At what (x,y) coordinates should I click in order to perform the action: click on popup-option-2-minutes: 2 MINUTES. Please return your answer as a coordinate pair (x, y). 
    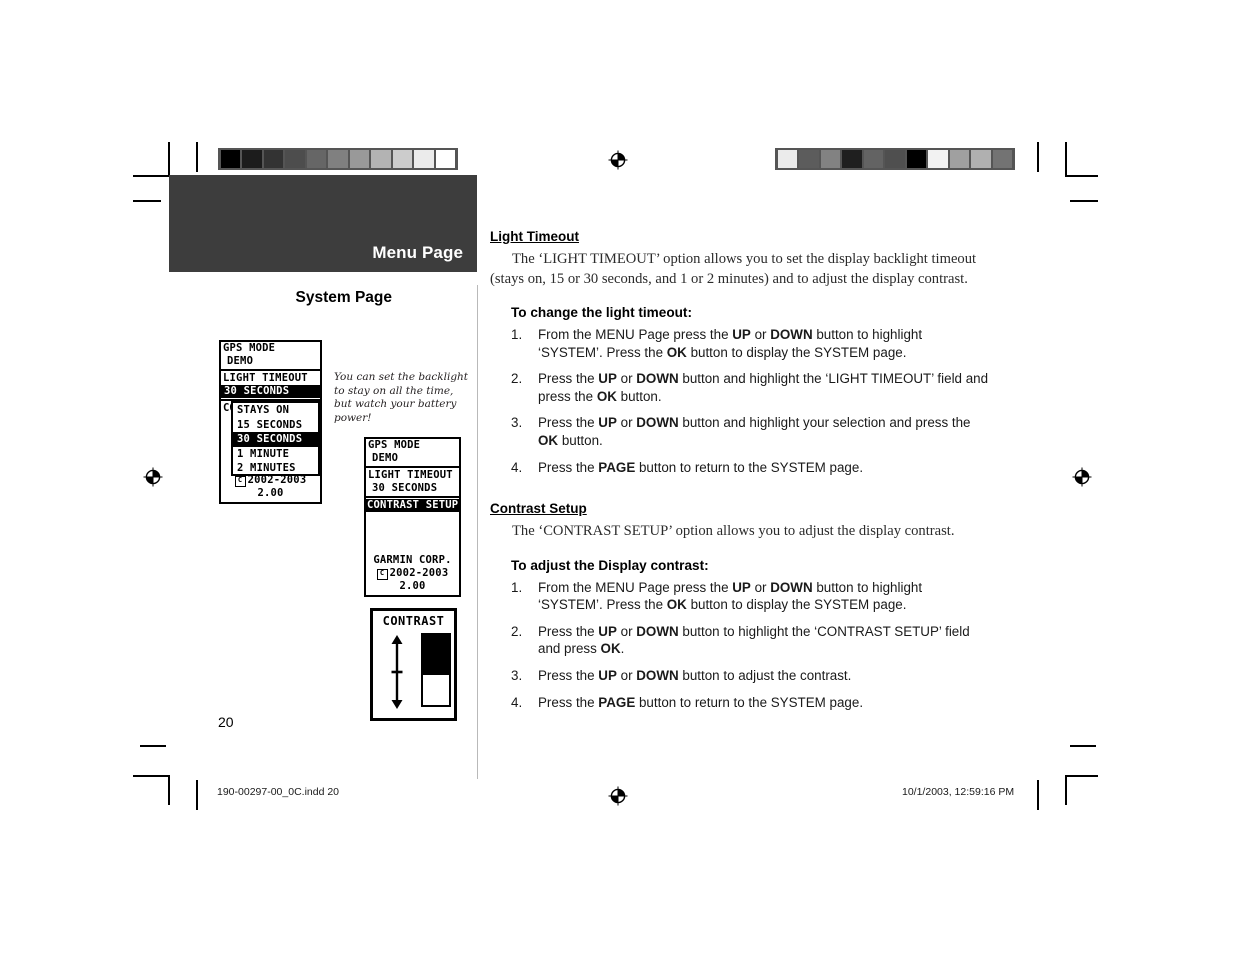
    Looking at the image, I should click on (275, 468).